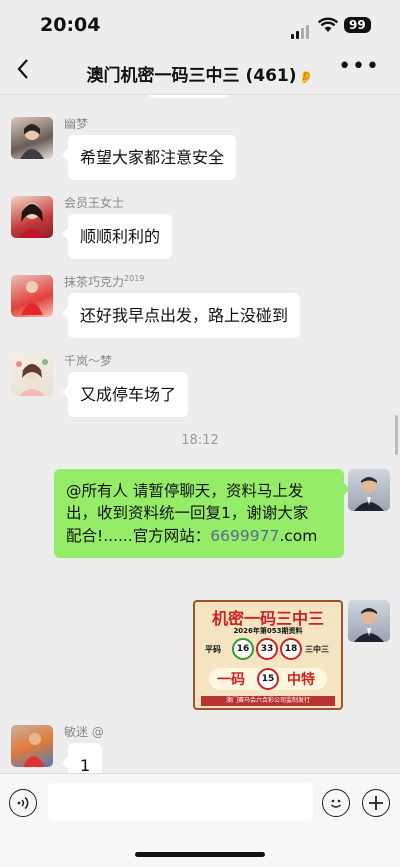 The image size is (400, 867). I want to click on scrollbar, so click(396, 435).